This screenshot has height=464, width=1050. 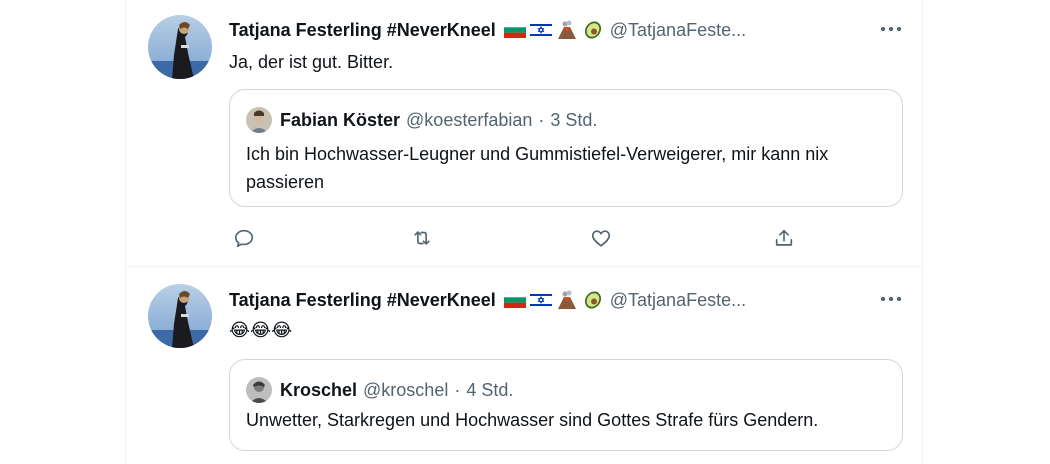 I want to click on tweet-actions, so click(x=566, y=238).